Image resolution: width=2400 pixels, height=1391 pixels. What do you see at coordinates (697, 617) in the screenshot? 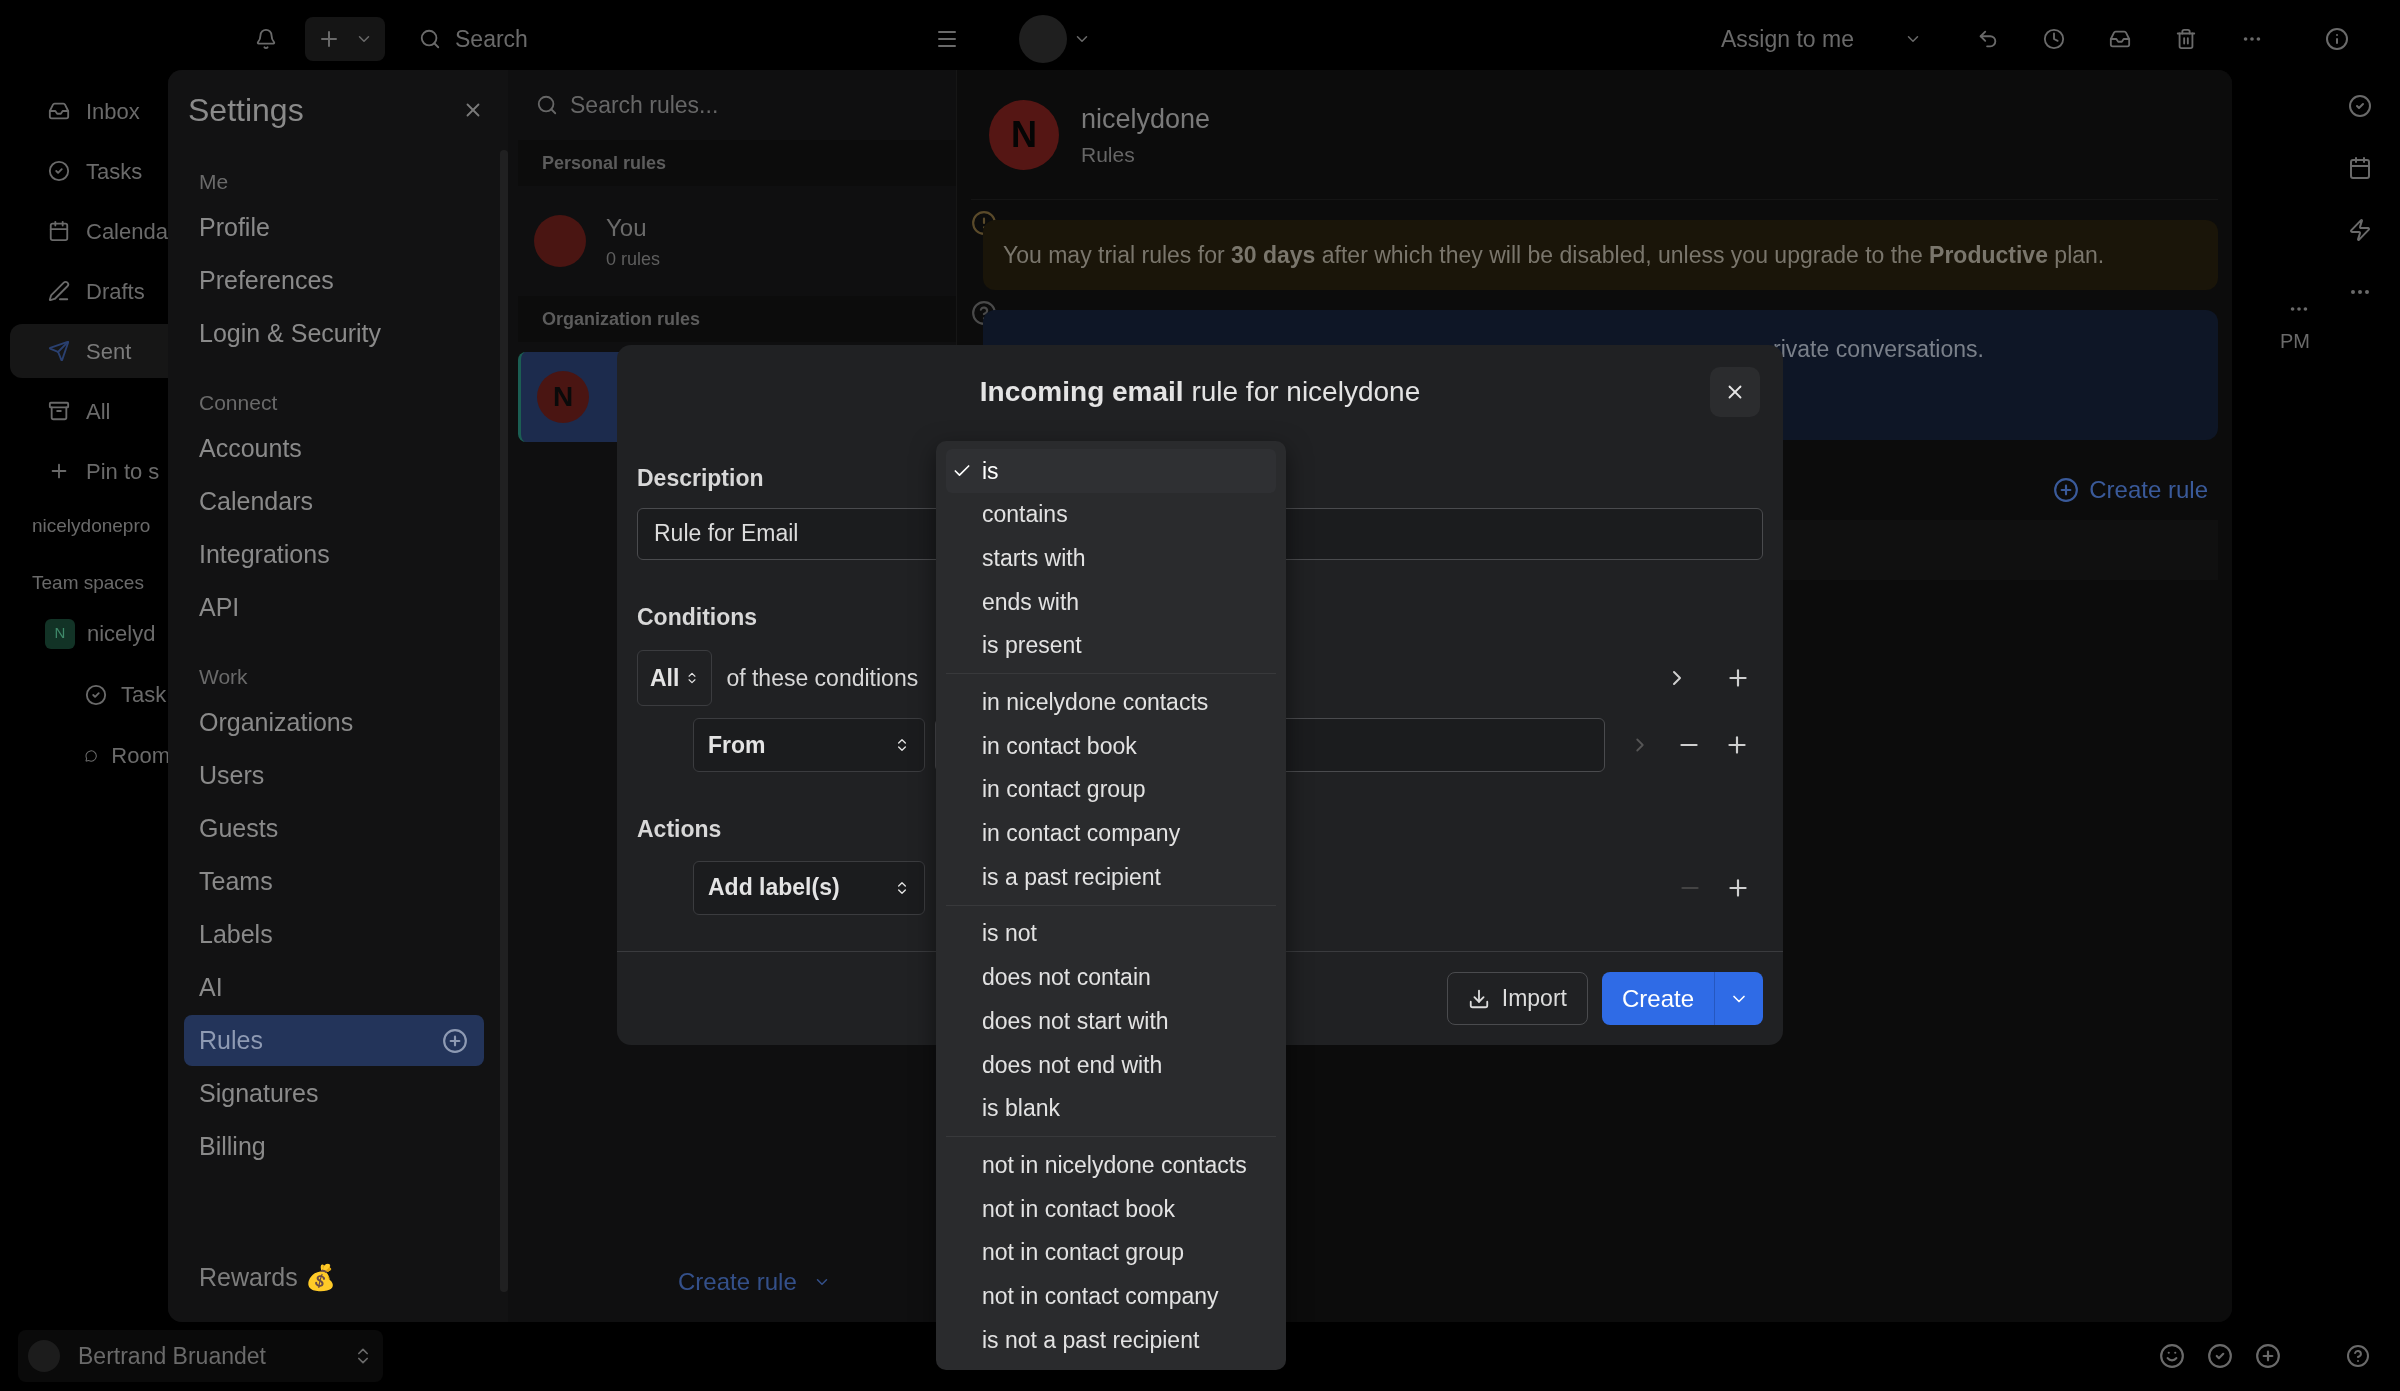
I see `field-label: Conditions` at bounding box center [697, 617].